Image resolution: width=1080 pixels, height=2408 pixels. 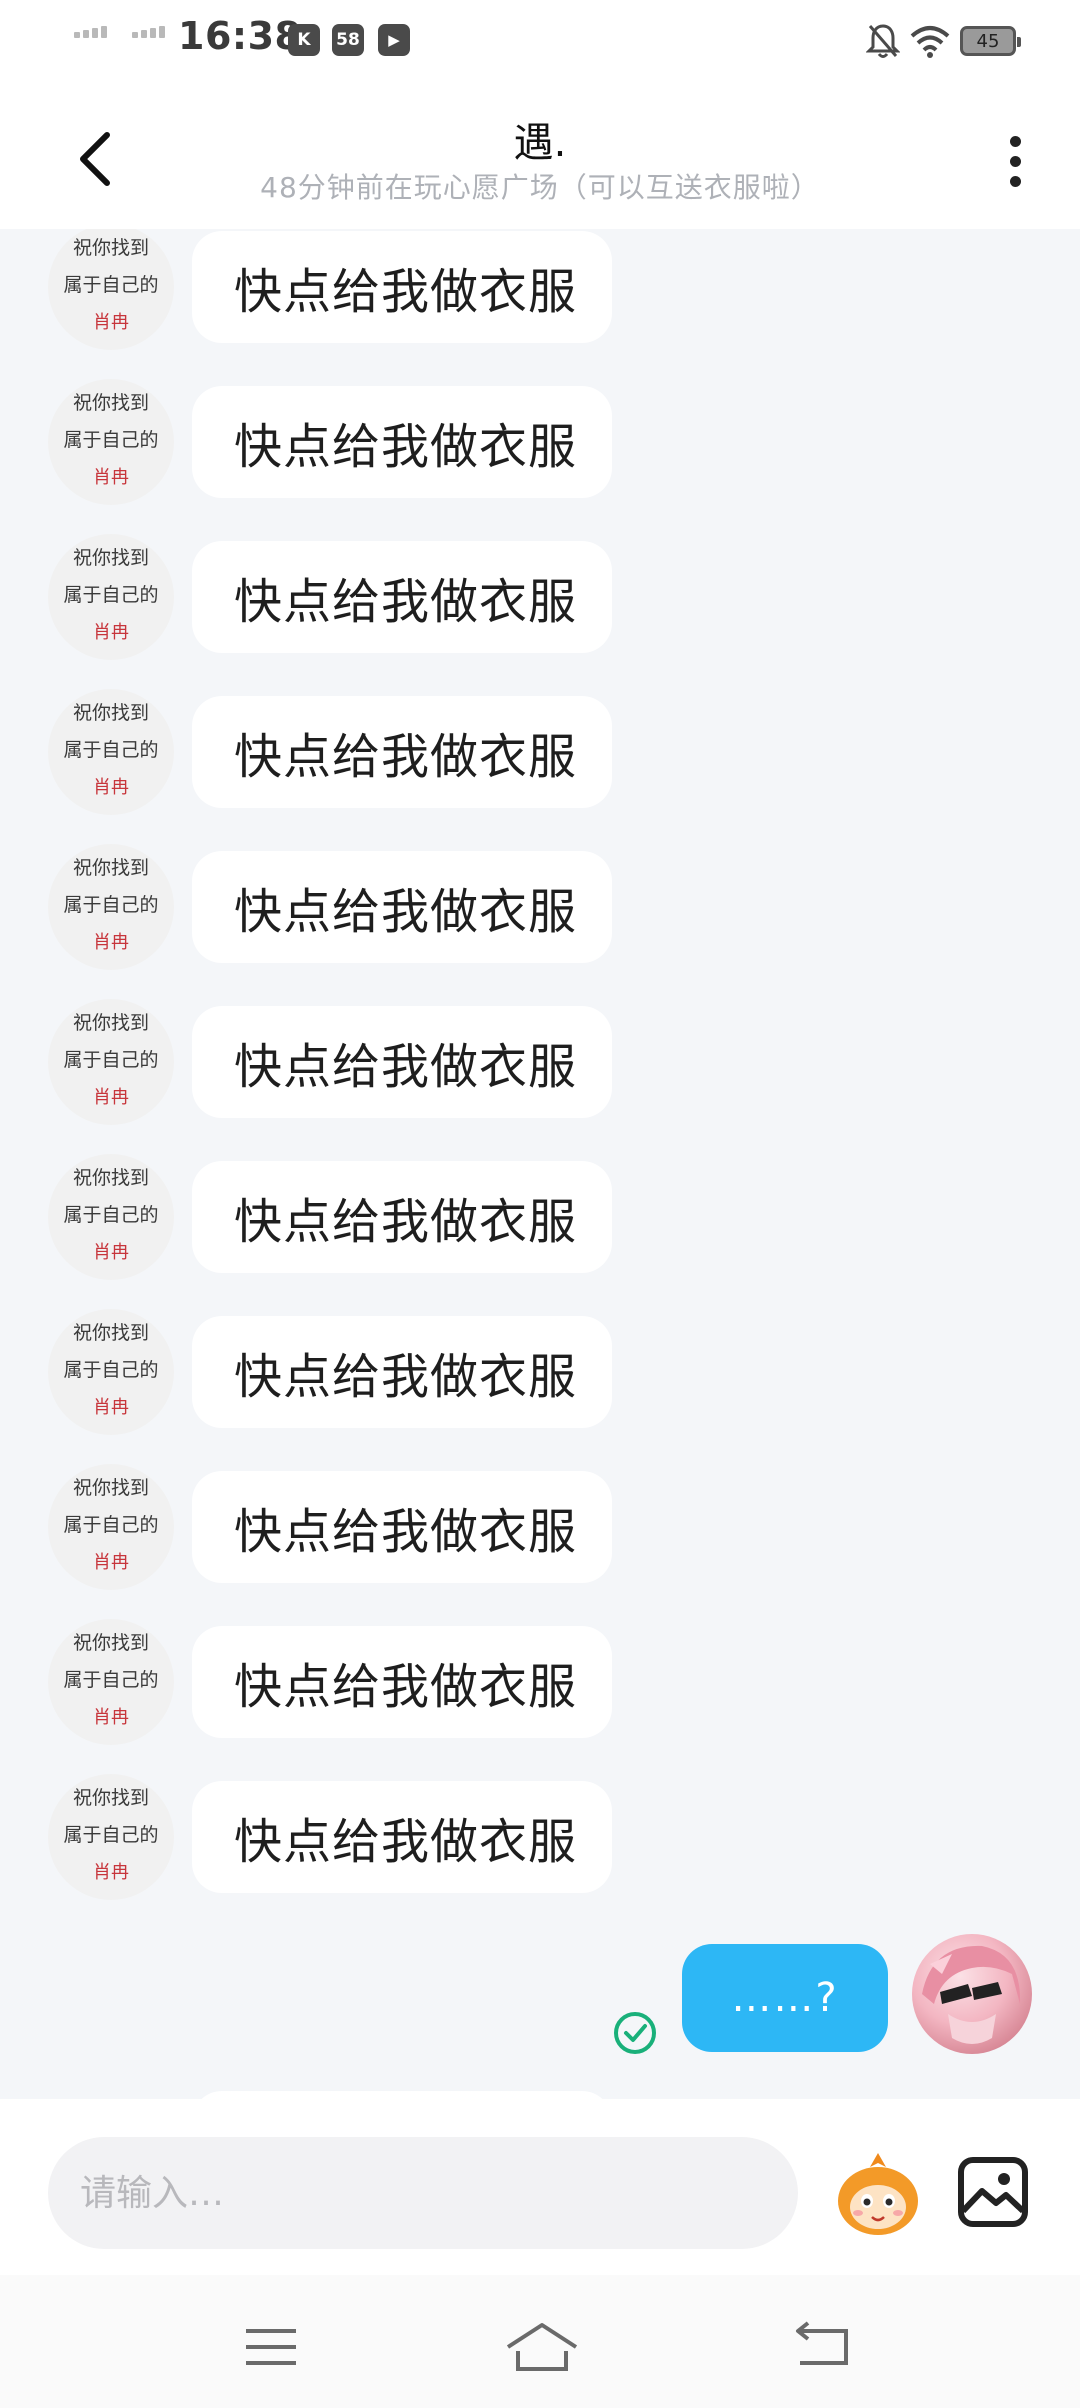 What do you see at coordinates (990, 41) in the screenshot?
I see `battery-icon: 45` at bounding box center [990, 41].